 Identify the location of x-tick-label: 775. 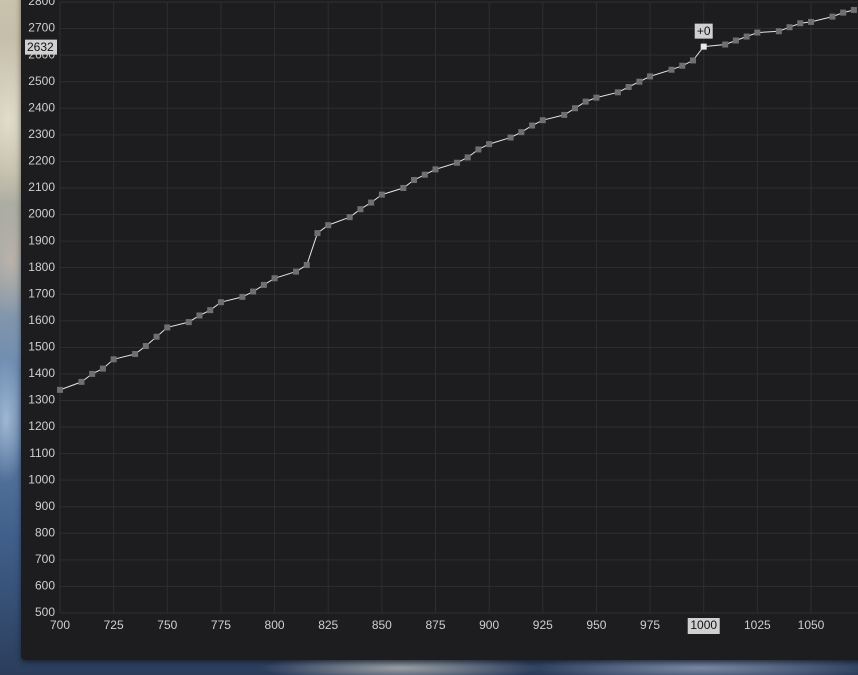
(221, 625).